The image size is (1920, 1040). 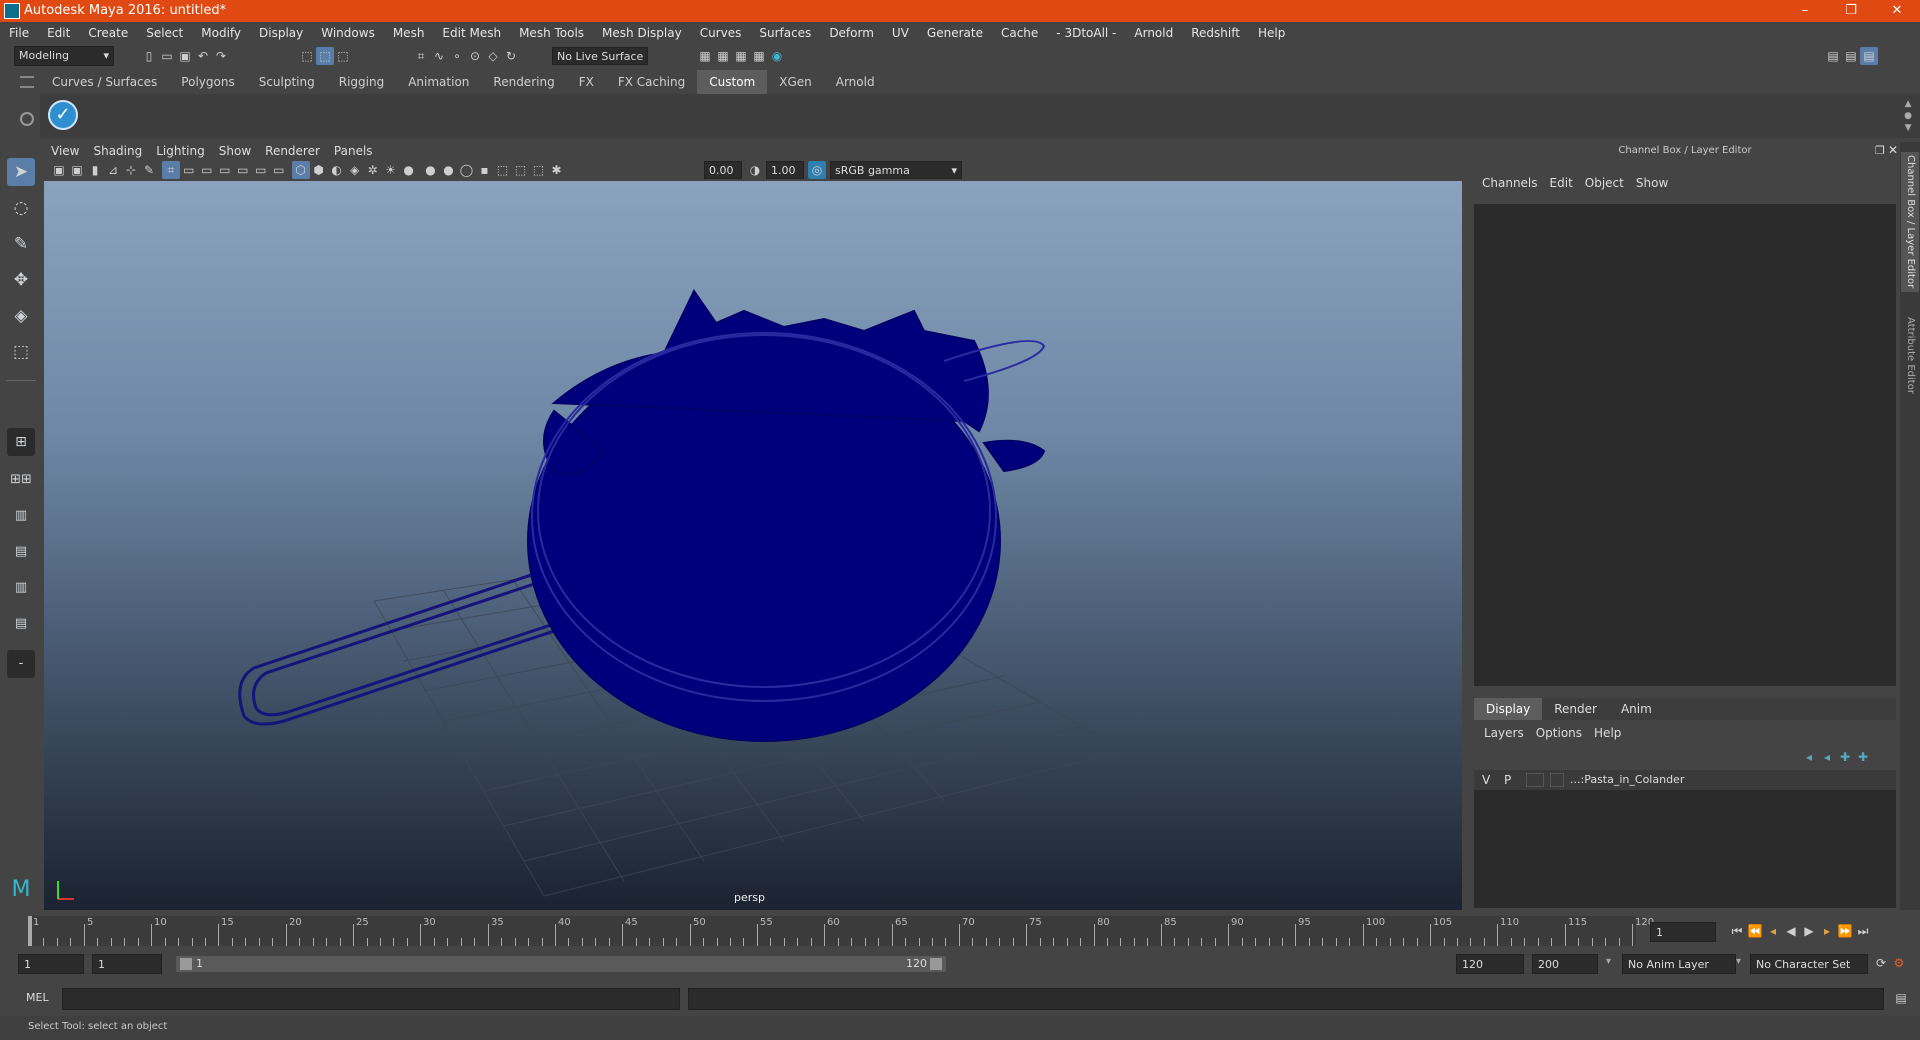 What do you see at coordinates (817, 170) in the screenshot?
I see `color-management-icon: ◎` at bounding box center [817, 170].